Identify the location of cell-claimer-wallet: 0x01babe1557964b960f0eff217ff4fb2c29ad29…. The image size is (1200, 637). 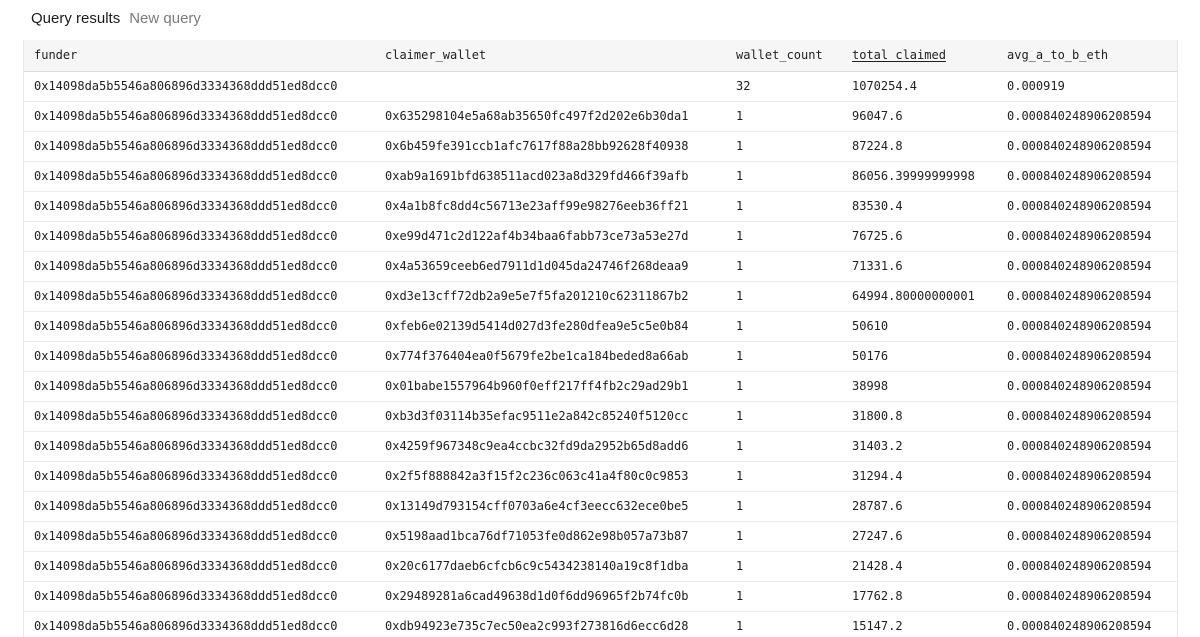
(550, 386).